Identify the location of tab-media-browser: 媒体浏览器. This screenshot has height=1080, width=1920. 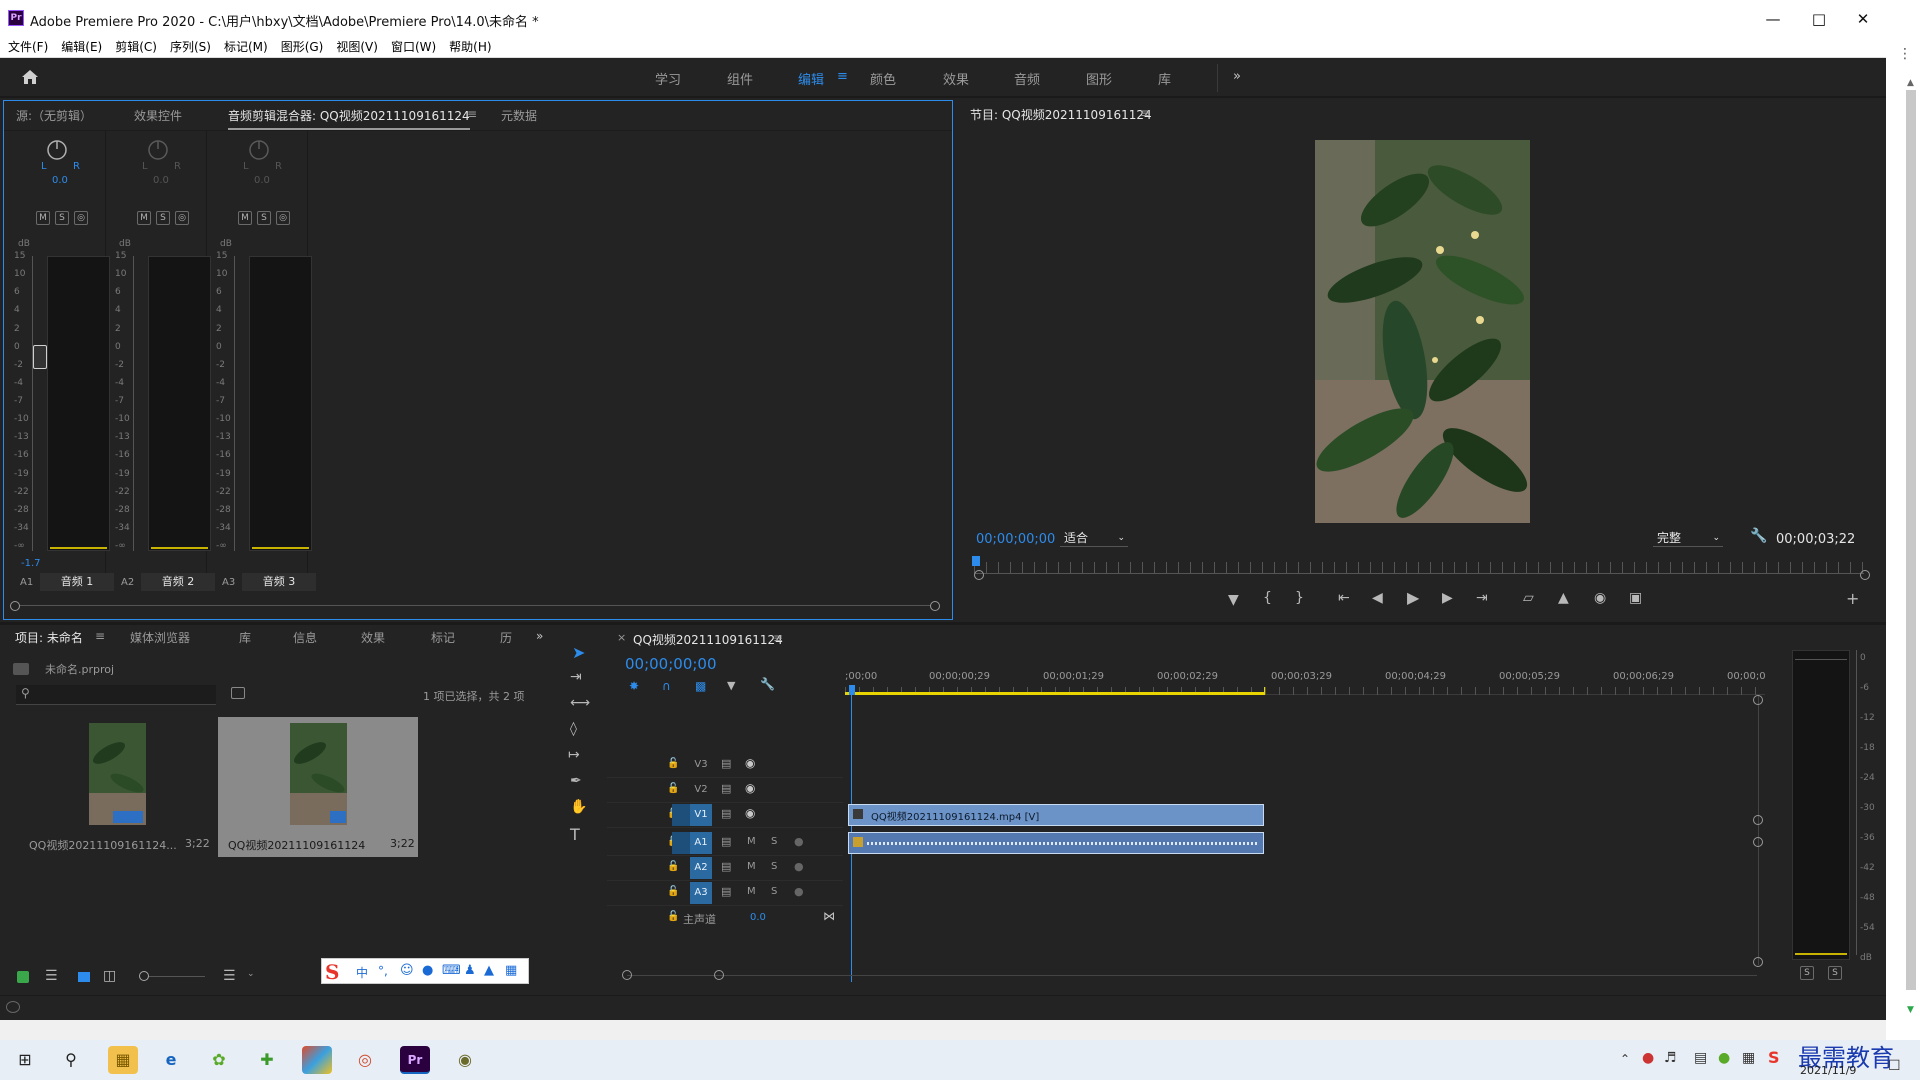
(160, 637).